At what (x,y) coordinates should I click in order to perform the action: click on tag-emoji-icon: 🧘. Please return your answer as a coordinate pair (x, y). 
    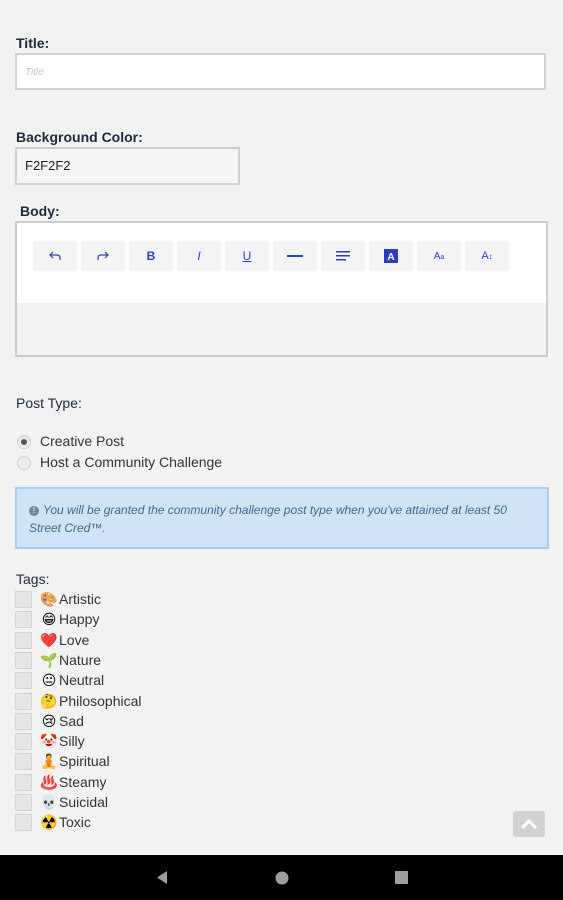
    Looking at the image, I should click on (49, 761).